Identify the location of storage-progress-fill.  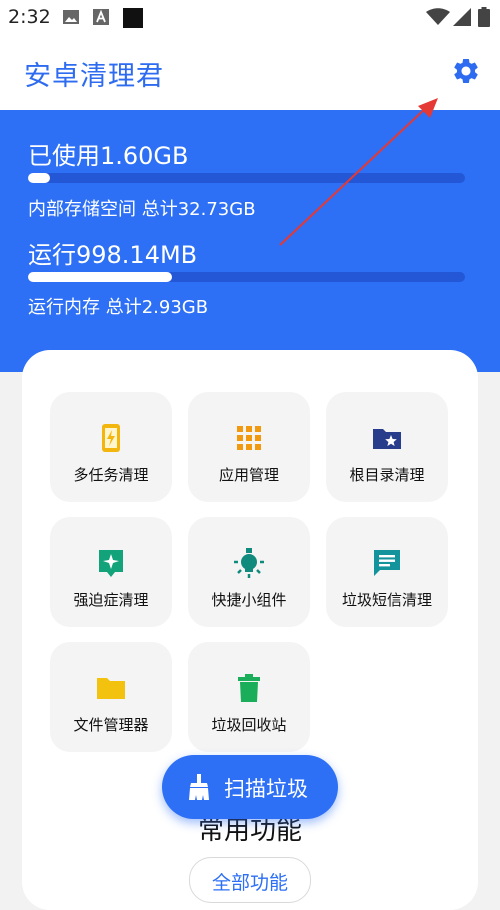
(39, 178).